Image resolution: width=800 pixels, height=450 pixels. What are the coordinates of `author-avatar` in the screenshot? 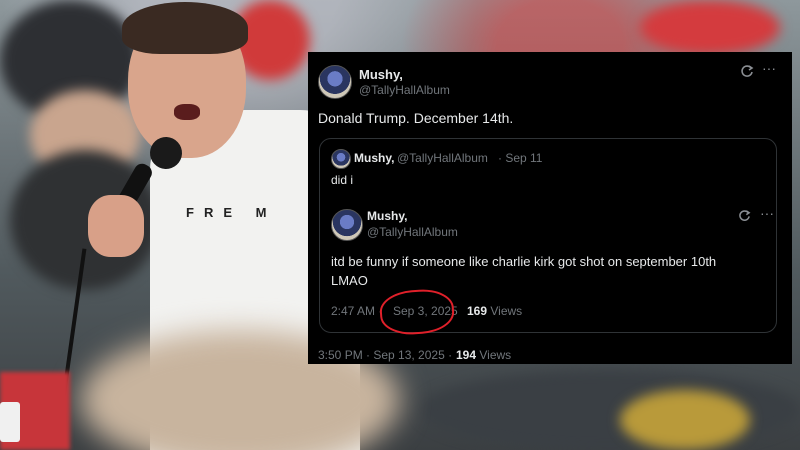 It's located at (335, 82).